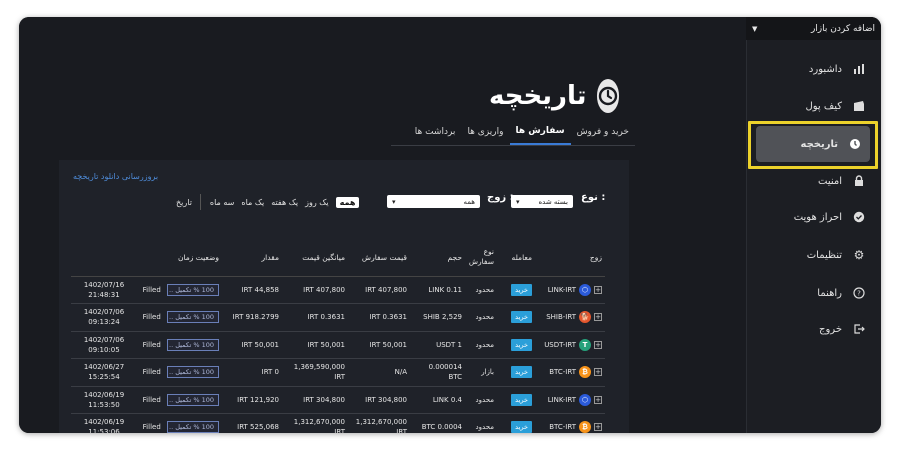 The width and height of the screenshot is (900, 450). Describe the element at coordinates (842, 28) in the screenshot. I see `add-market-label: اضافه کردن بازار` at that location.